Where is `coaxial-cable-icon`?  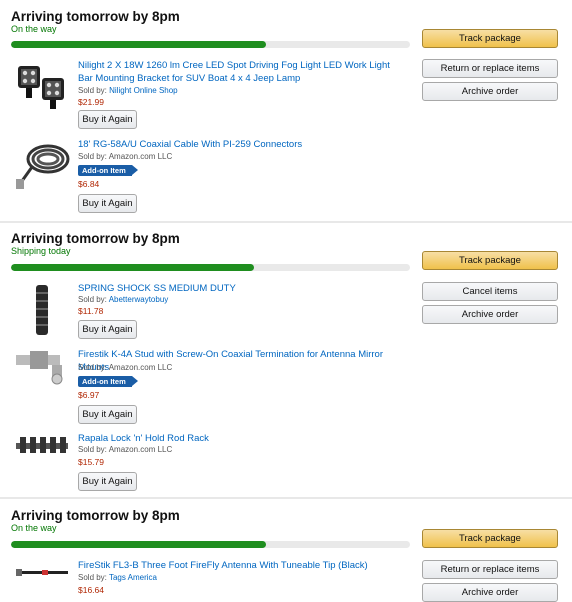 coaxial-cable-icon is located at coordinates (42, 165).